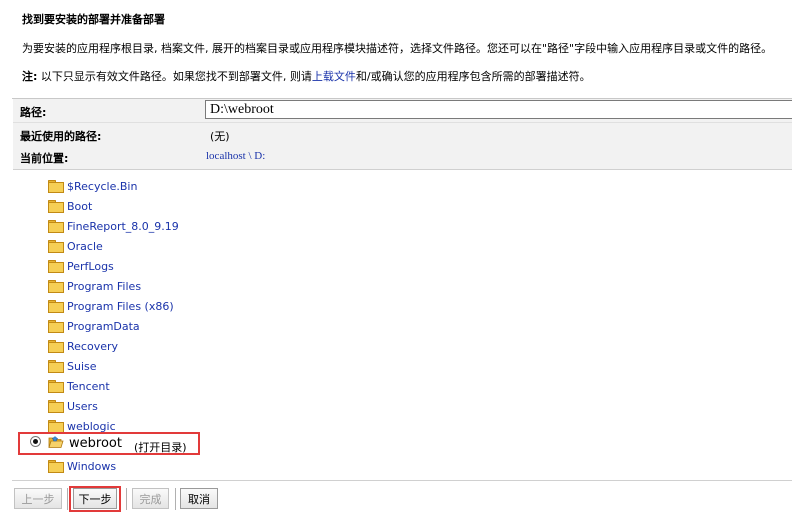 This screenshot has height=522, width=792. I want to click on folder-item: $Recycle.Bin, so click(92, 186).